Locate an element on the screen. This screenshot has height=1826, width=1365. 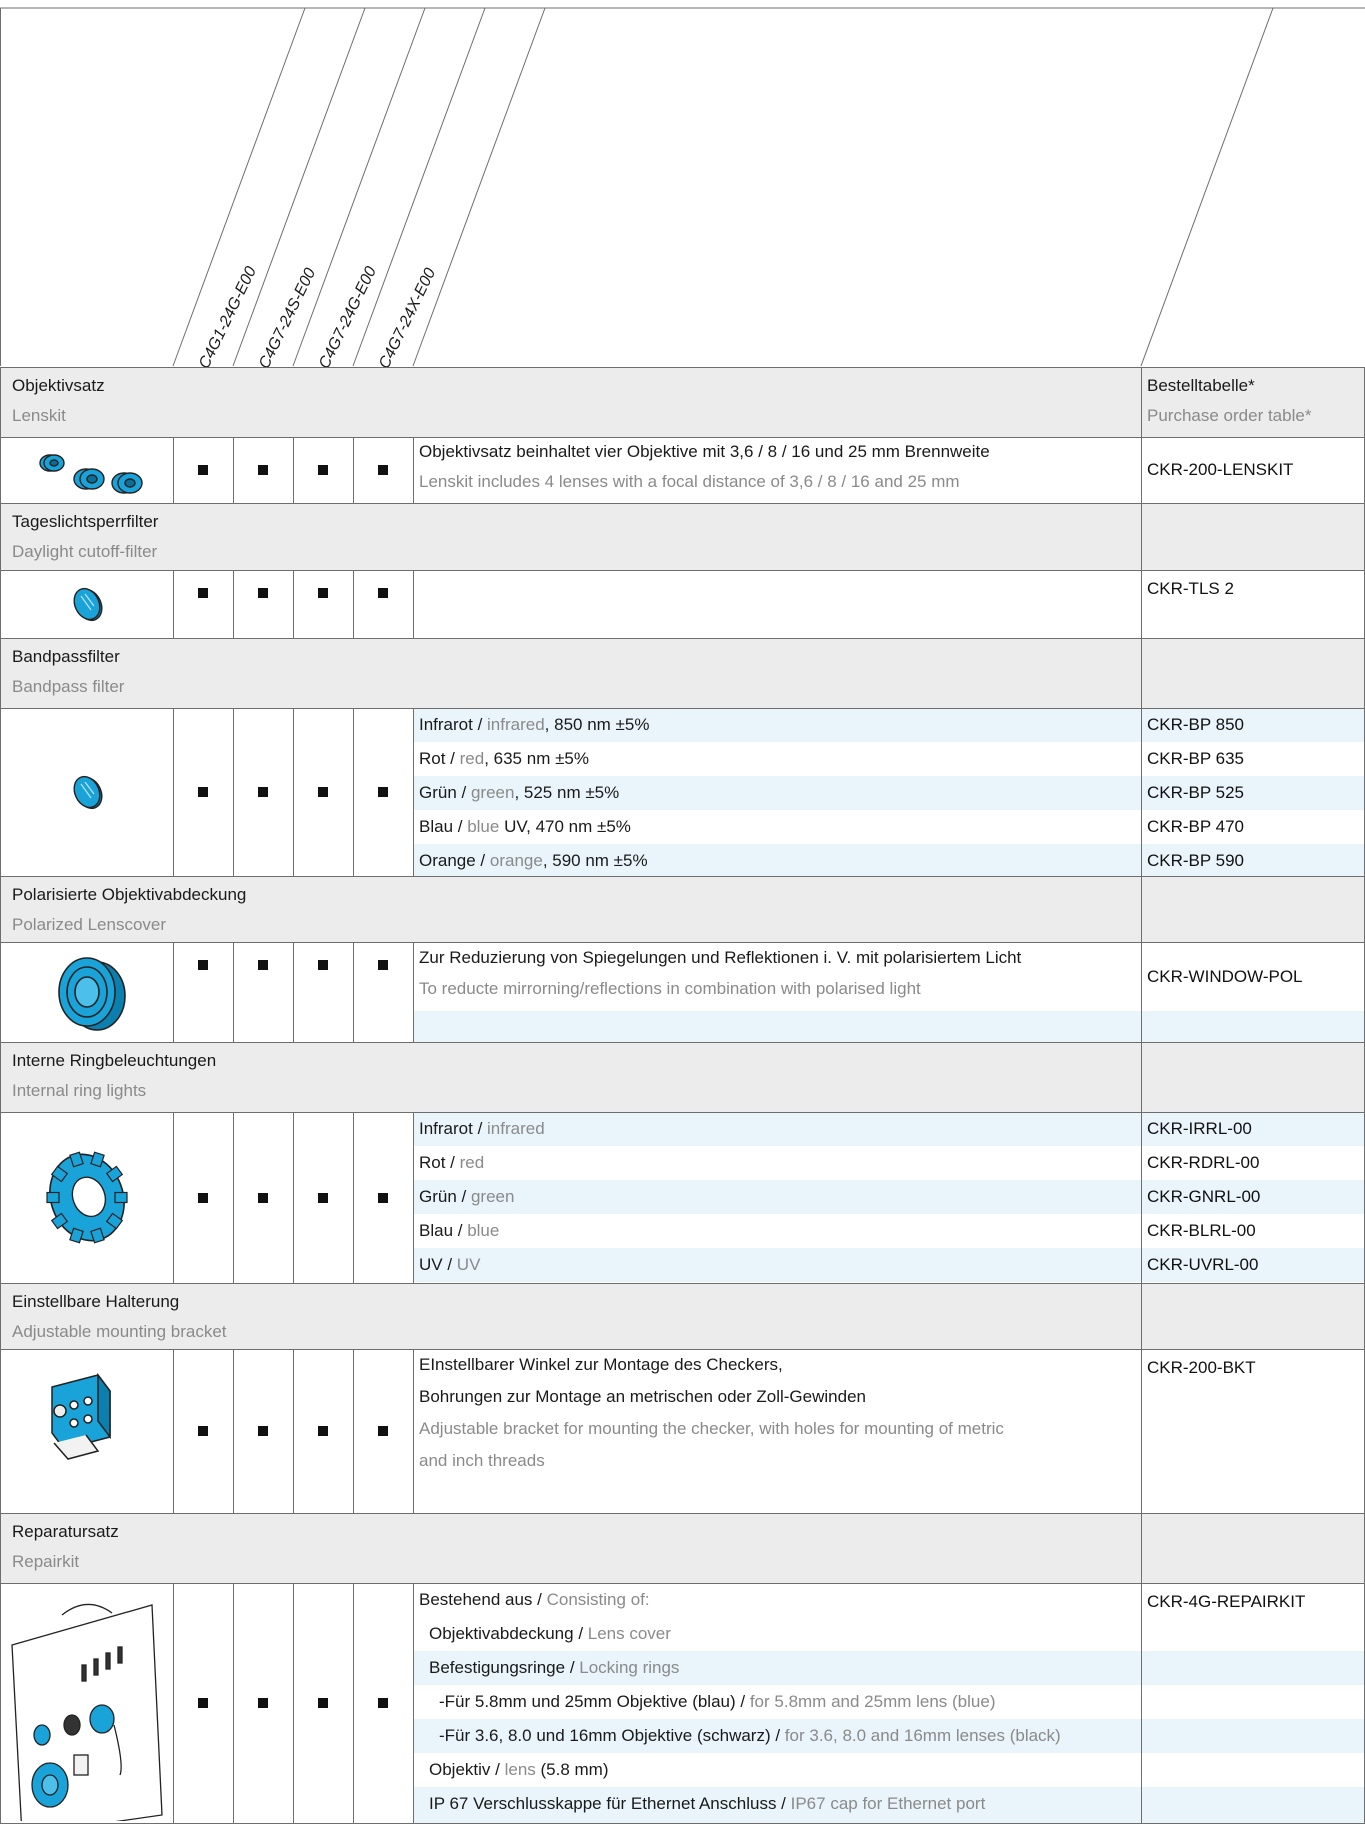
description-de: Grün / is located at coordinates (445, 792).